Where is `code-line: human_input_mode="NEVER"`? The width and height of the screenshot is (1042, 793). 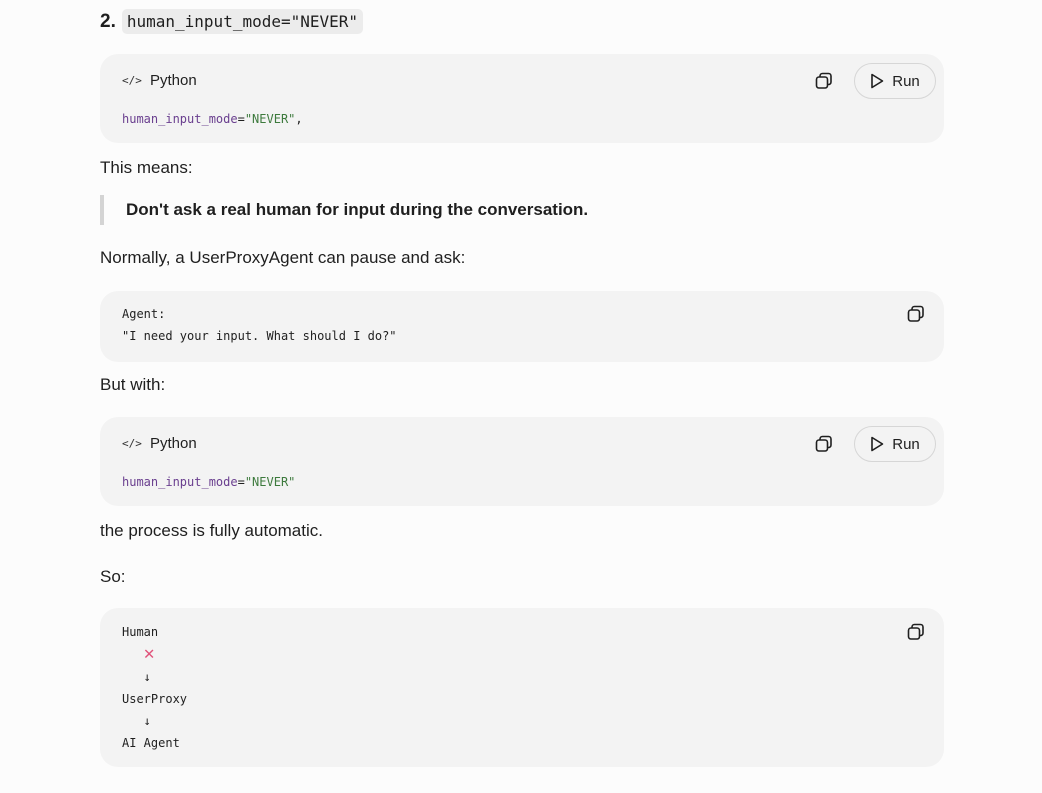
code-line: human_input_mode="NEVER" is located at coordinates (208, 482).